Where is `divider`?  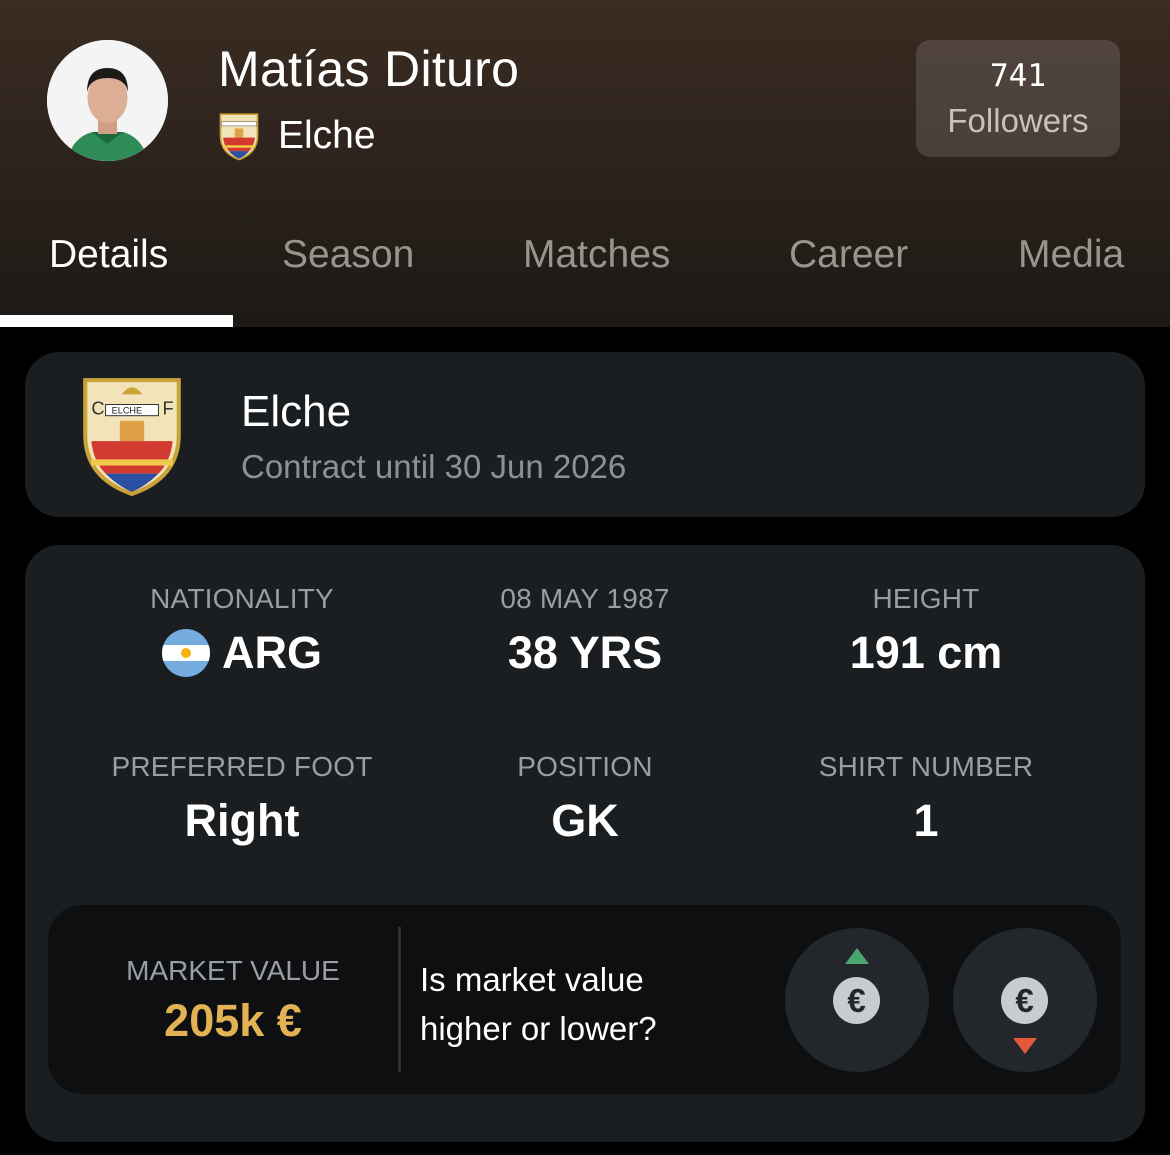
divider is located at coordinates (399, 999).